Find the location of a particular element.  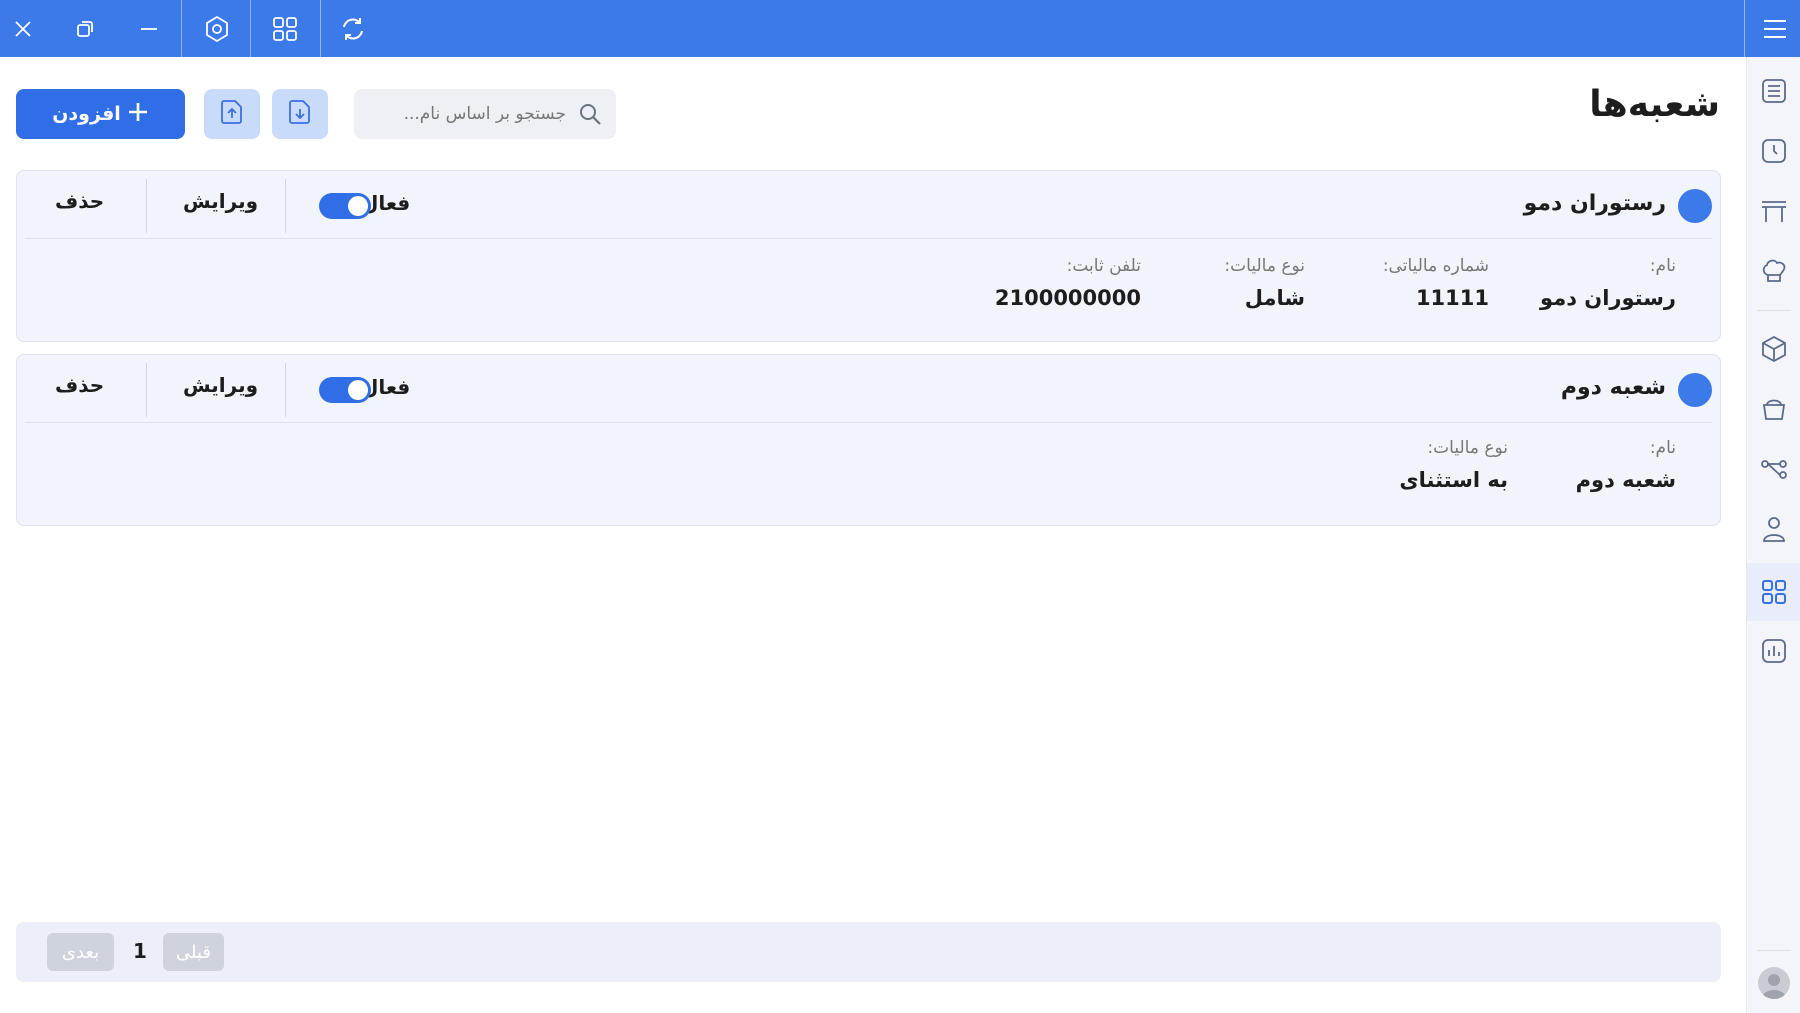

minimize-icon is located at coordinates (149, 28).